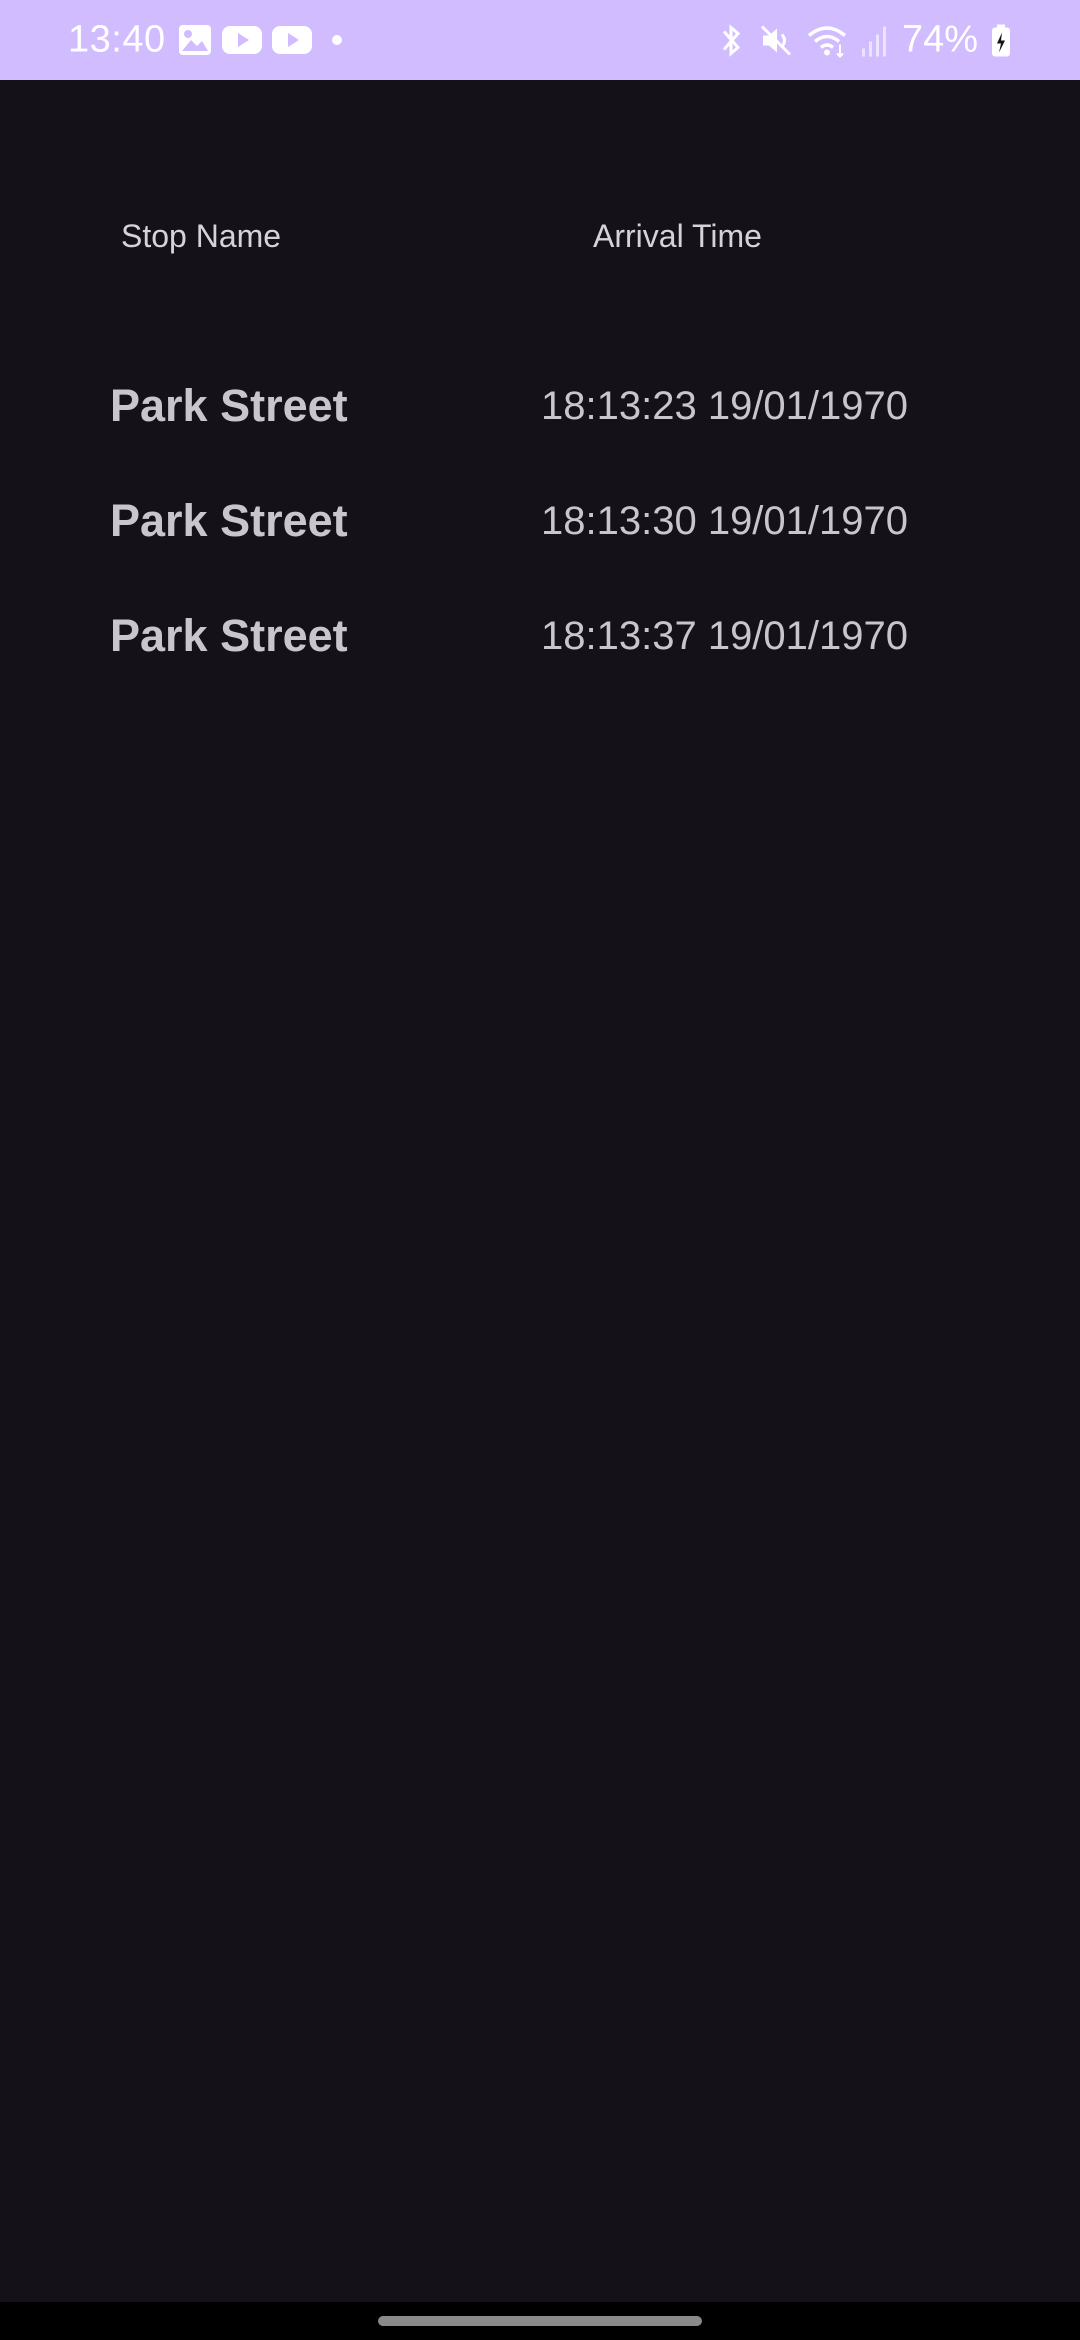  Describe the element at coordinates (827, 40) in the screenshot. I see `wifi-icon` at that location.